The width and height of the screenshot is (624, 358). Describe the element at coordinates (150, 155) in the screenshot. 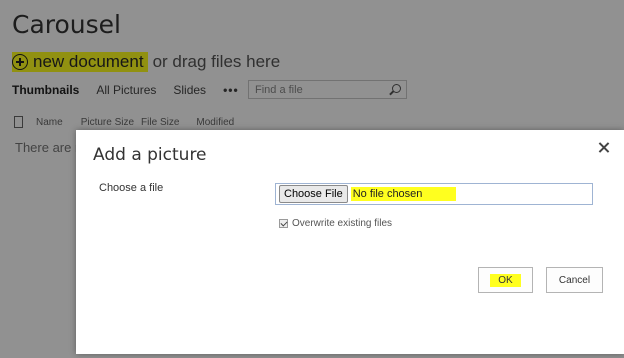

I see `dialog-title: Add a picture` at that location.